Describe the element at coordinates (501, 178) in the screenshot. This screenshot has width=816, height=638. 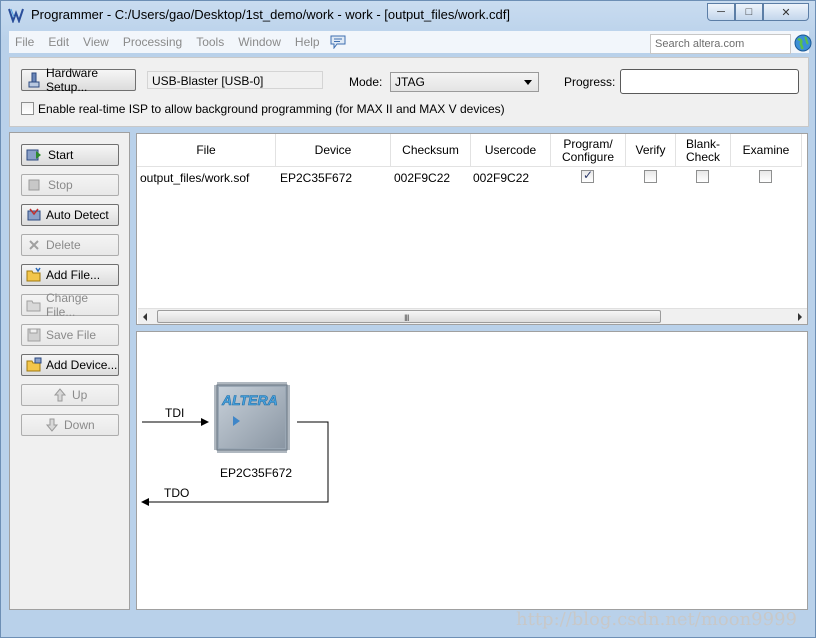
I see `row-usercode: 002F9C22` at that location.